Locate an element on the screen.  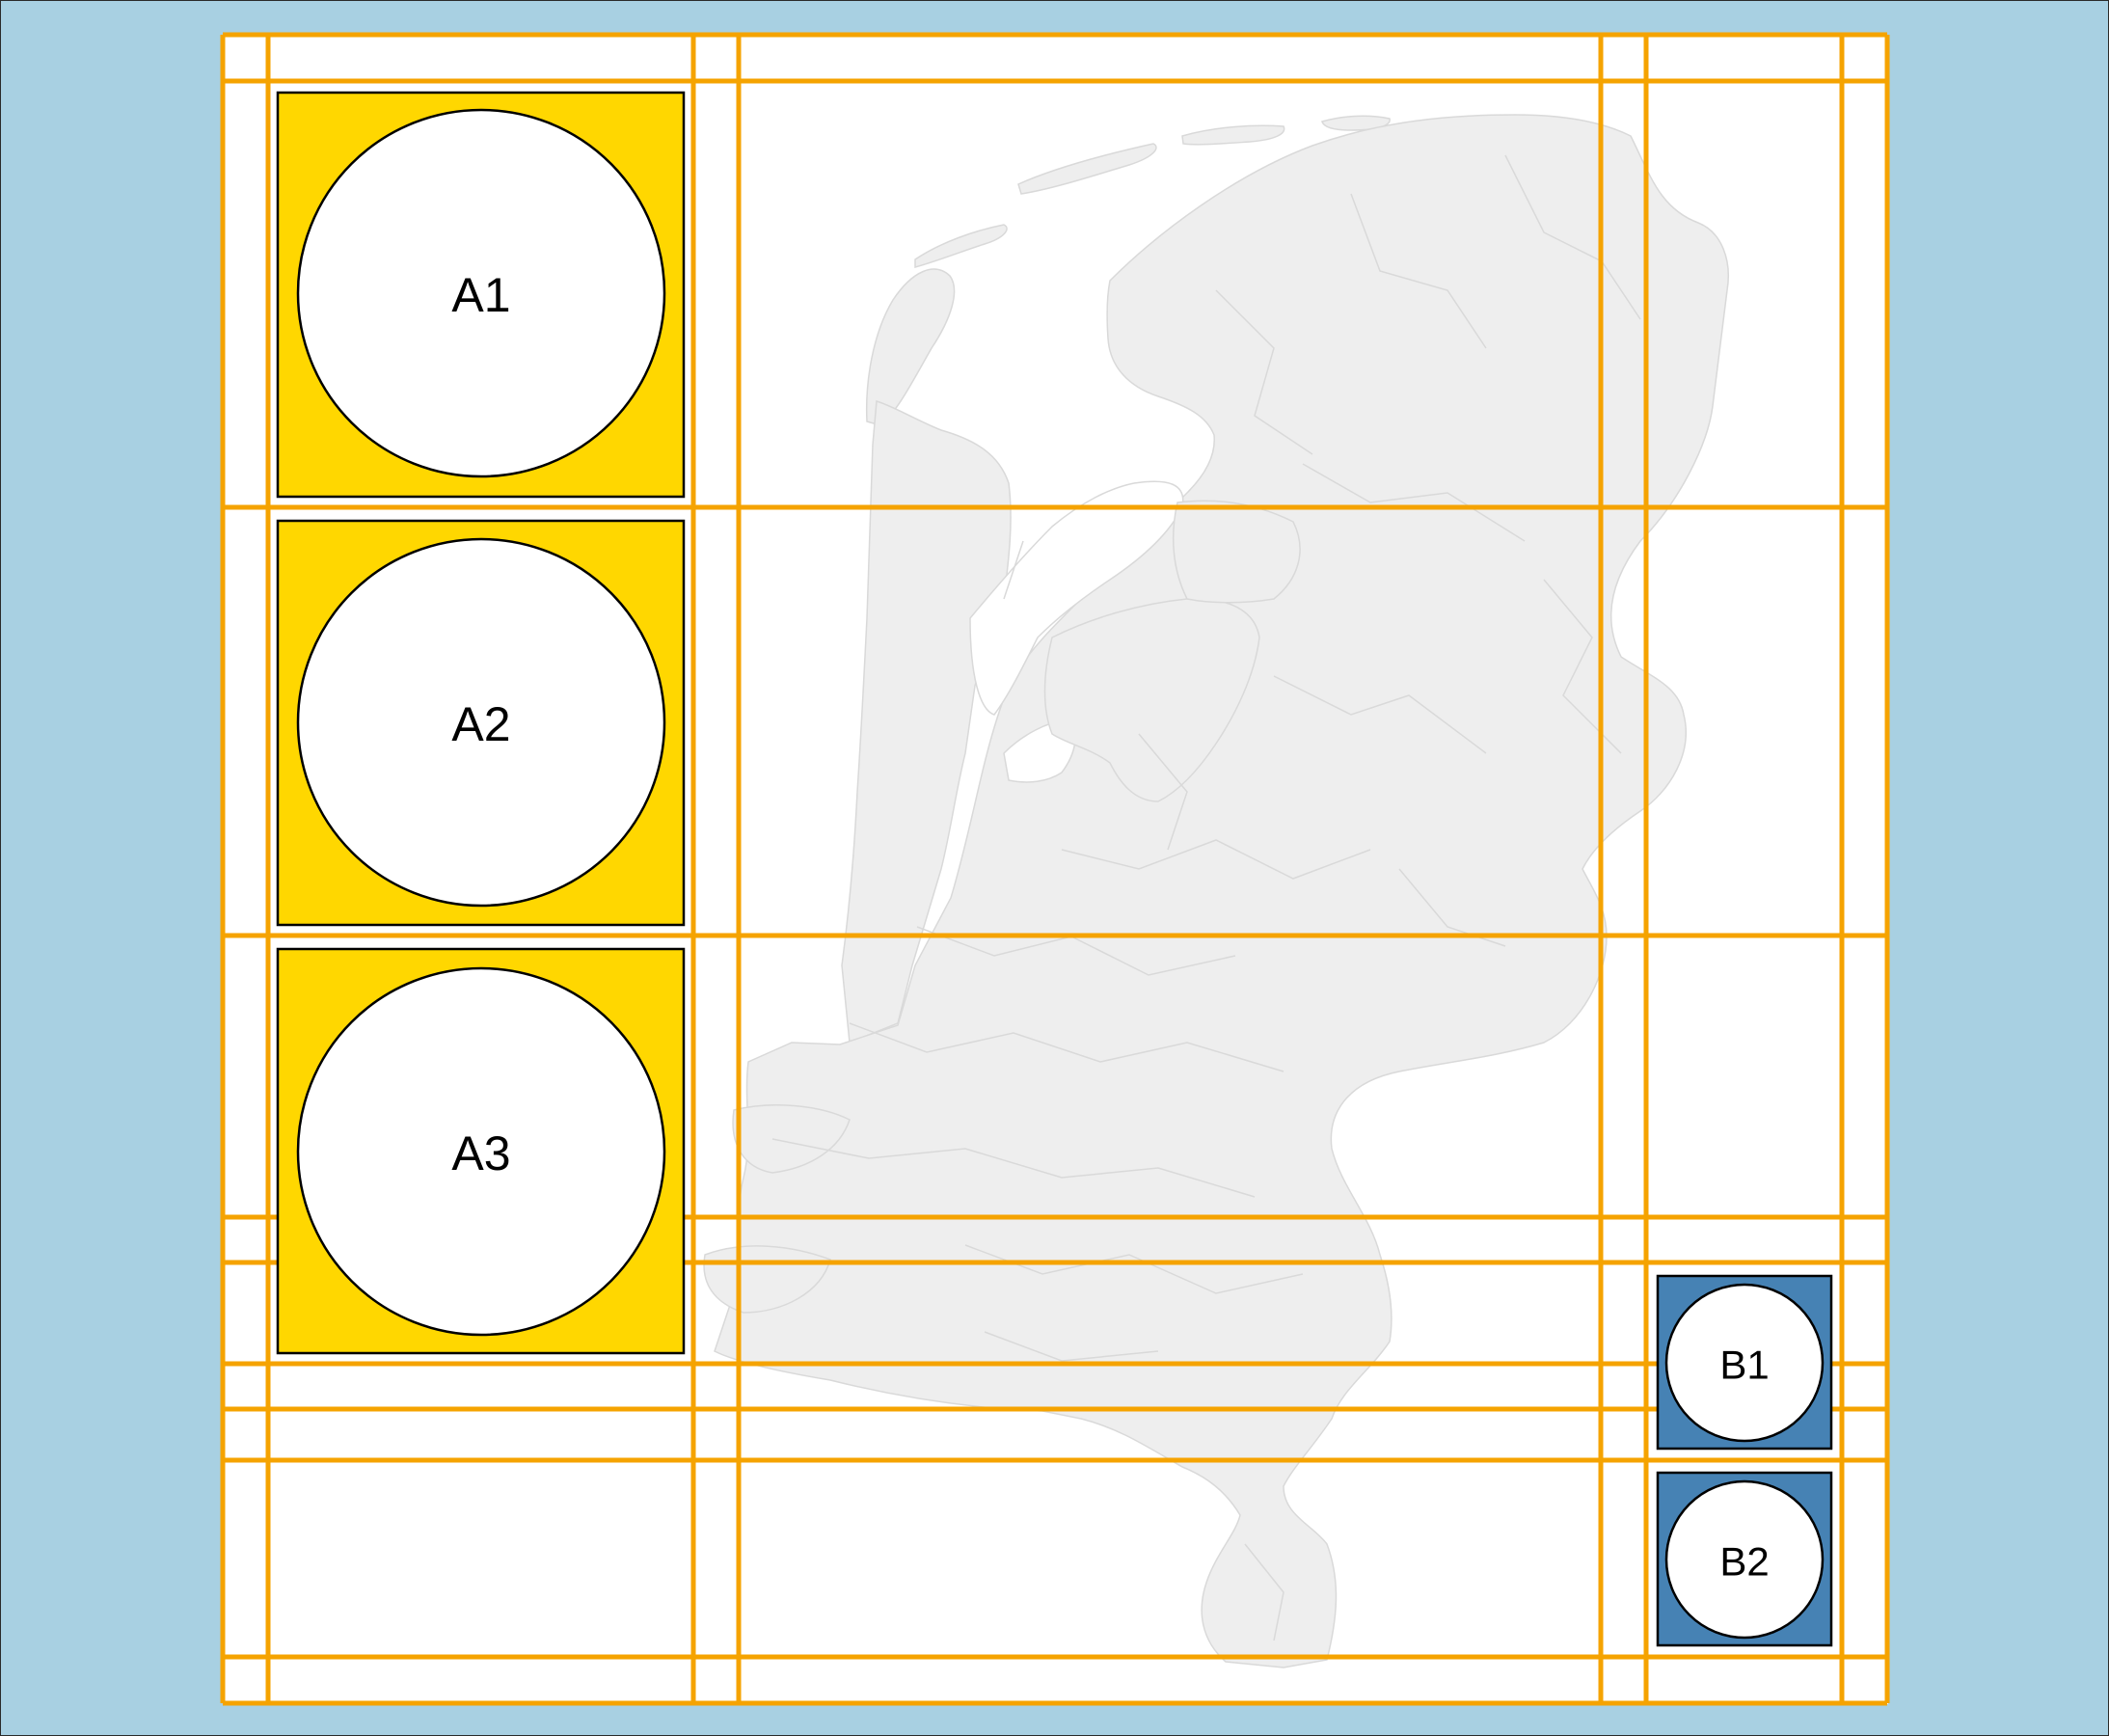
symbol-a2: A2 is located at coordinates (481, 723).